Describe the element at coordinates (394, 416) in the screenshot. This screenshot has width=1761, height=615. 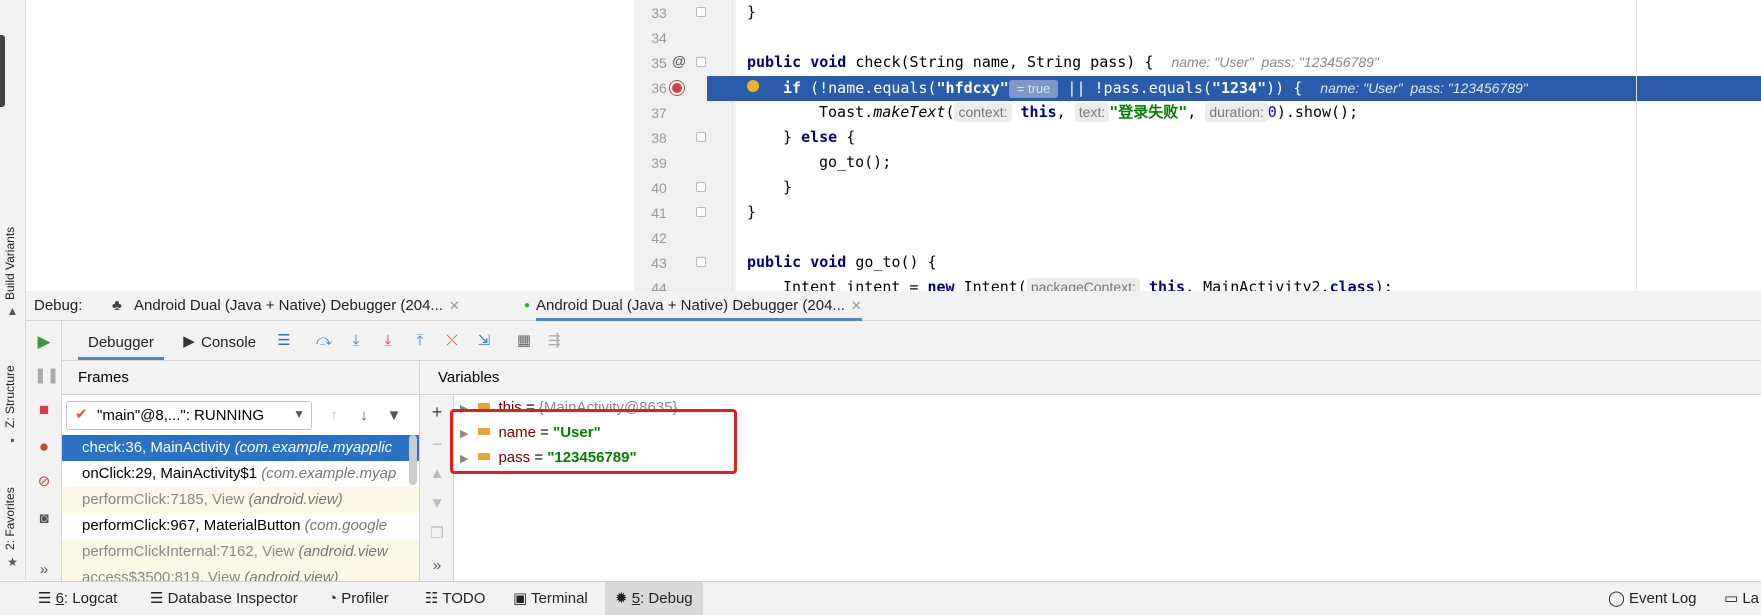
I see `filter-icon: ▼` at that location.